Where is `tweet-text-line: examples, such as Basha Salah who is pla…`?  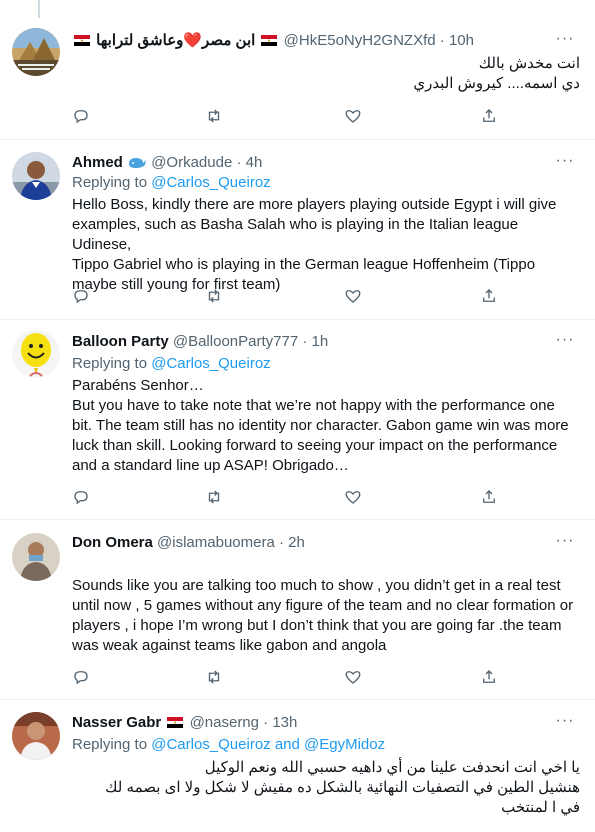
tweet-text-line: examples, such as Basha Salah who is pla… is located at coordinates (295, 234).